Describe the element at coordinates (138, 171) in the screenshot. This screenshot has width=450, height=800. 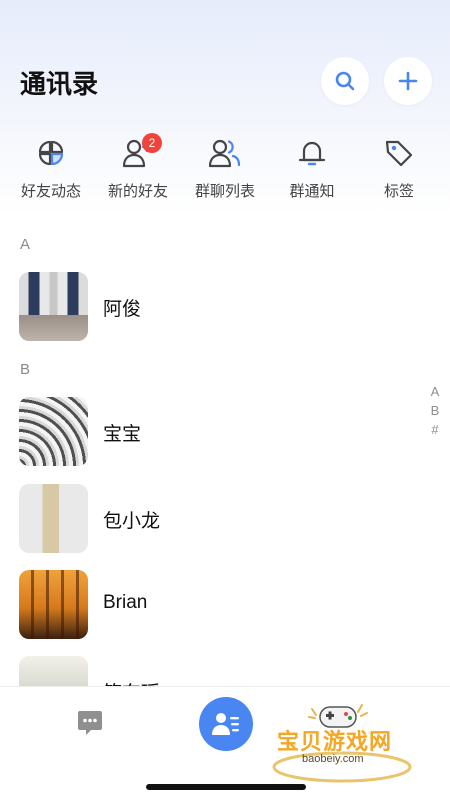
I see `quick-action-new-friends: 2 新的好友` at that location.